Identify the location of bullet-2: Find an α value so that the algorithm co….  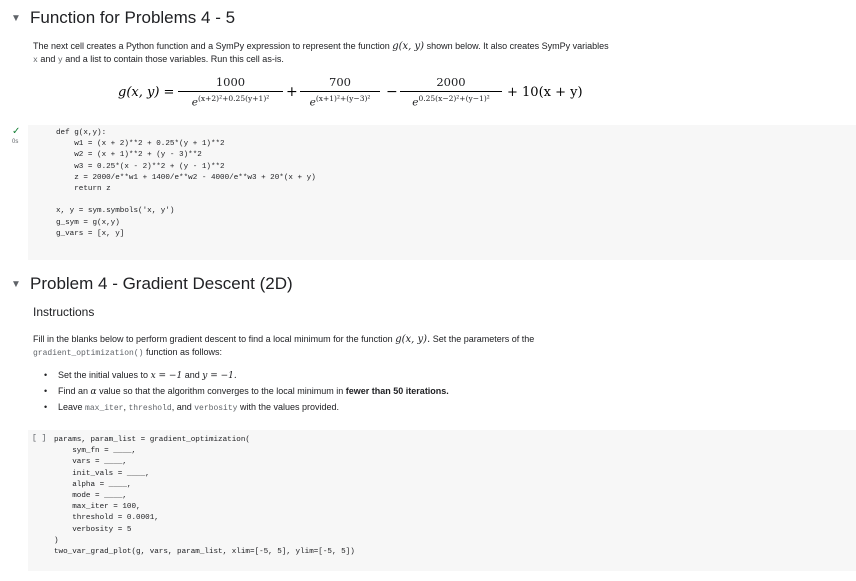
(246, 391).